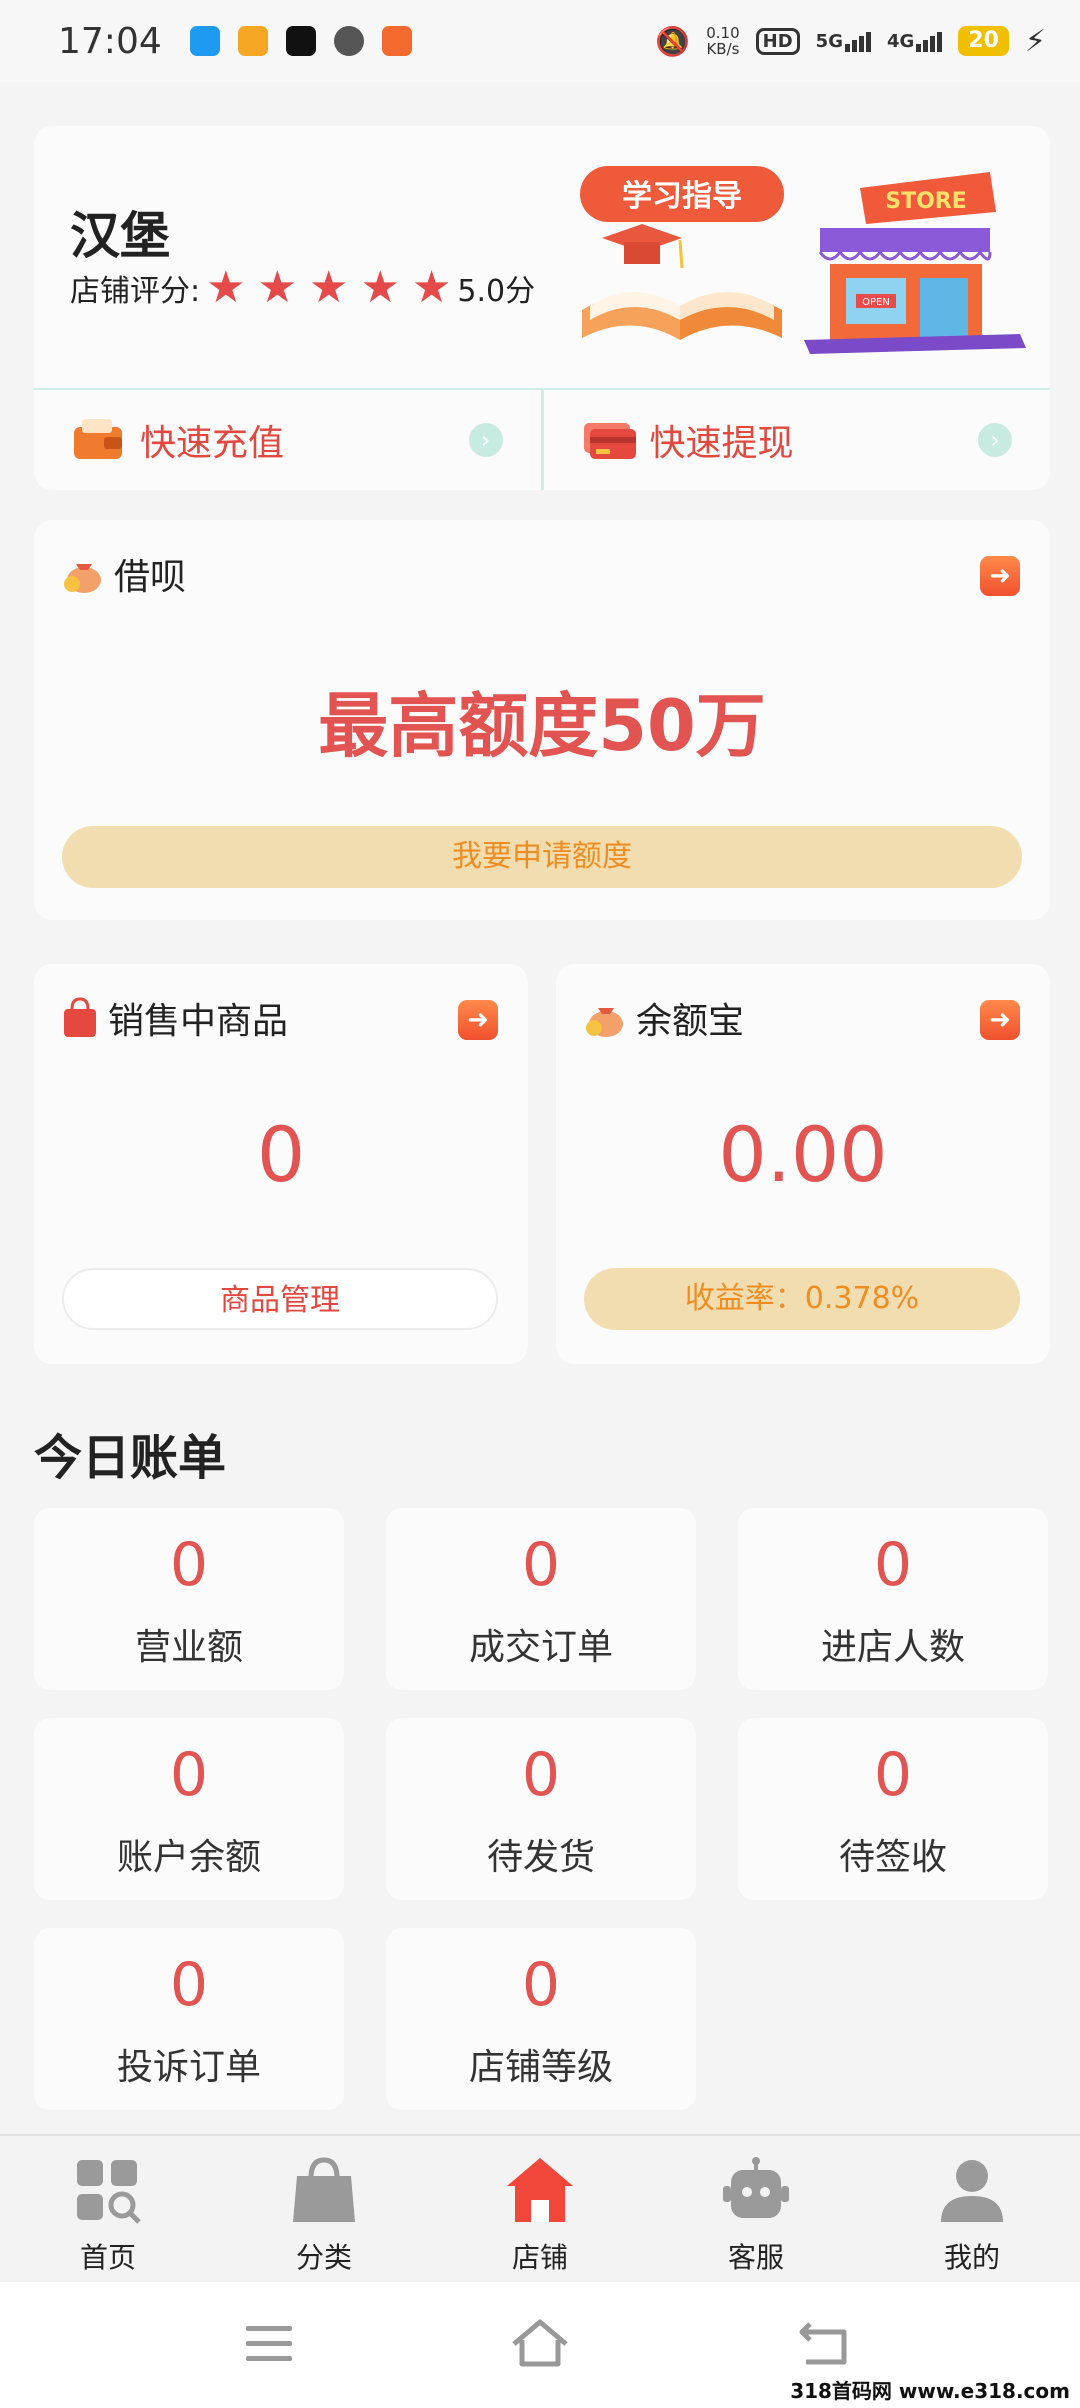 Image resolution: width=1080 pixels, height=2408 pixels. Describe the element at coordinates (824, 2343) in the screenshot. I see `back-icon` at that location.